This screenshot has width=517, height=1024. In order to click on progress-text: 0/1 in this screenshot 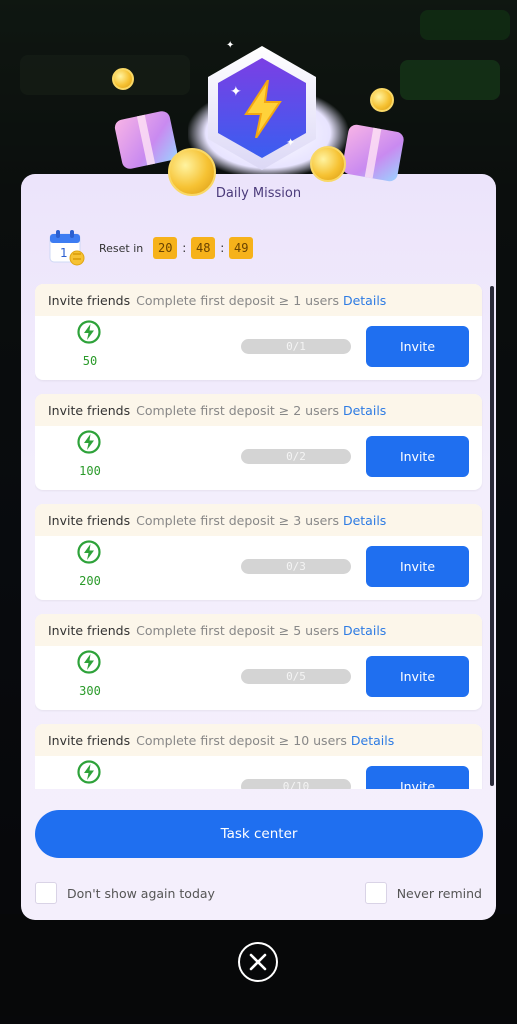, I will do `click(296, 346)`.